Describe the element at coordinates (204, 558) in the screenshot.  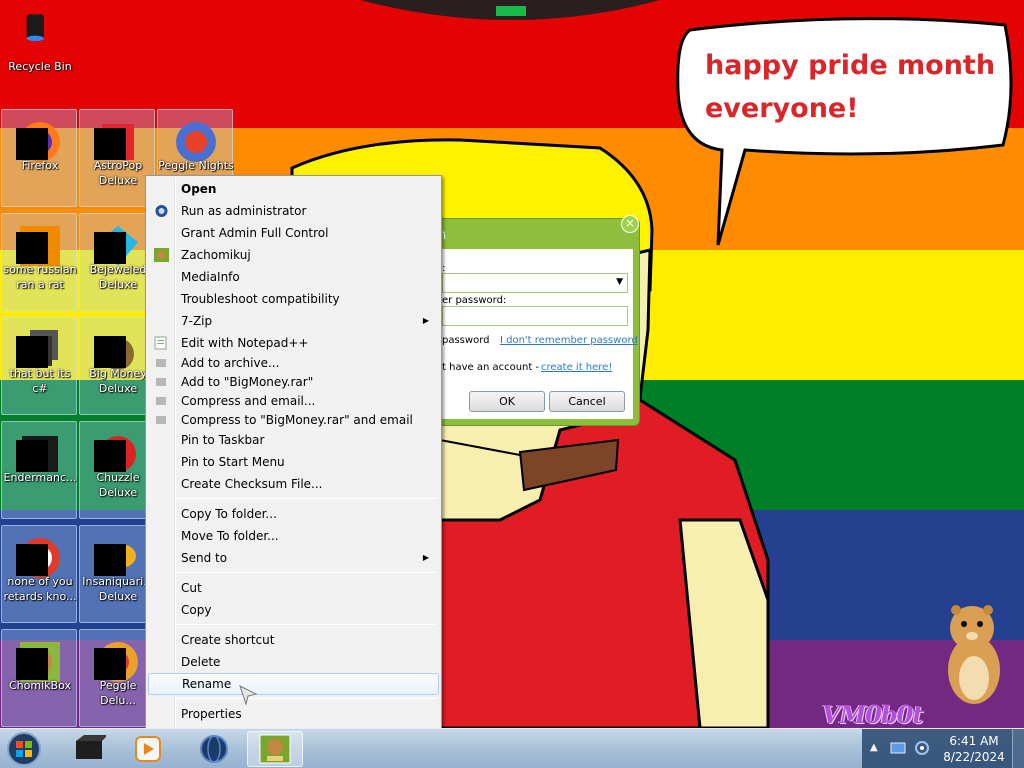
I see `menu-item-label: Send to` at that location.